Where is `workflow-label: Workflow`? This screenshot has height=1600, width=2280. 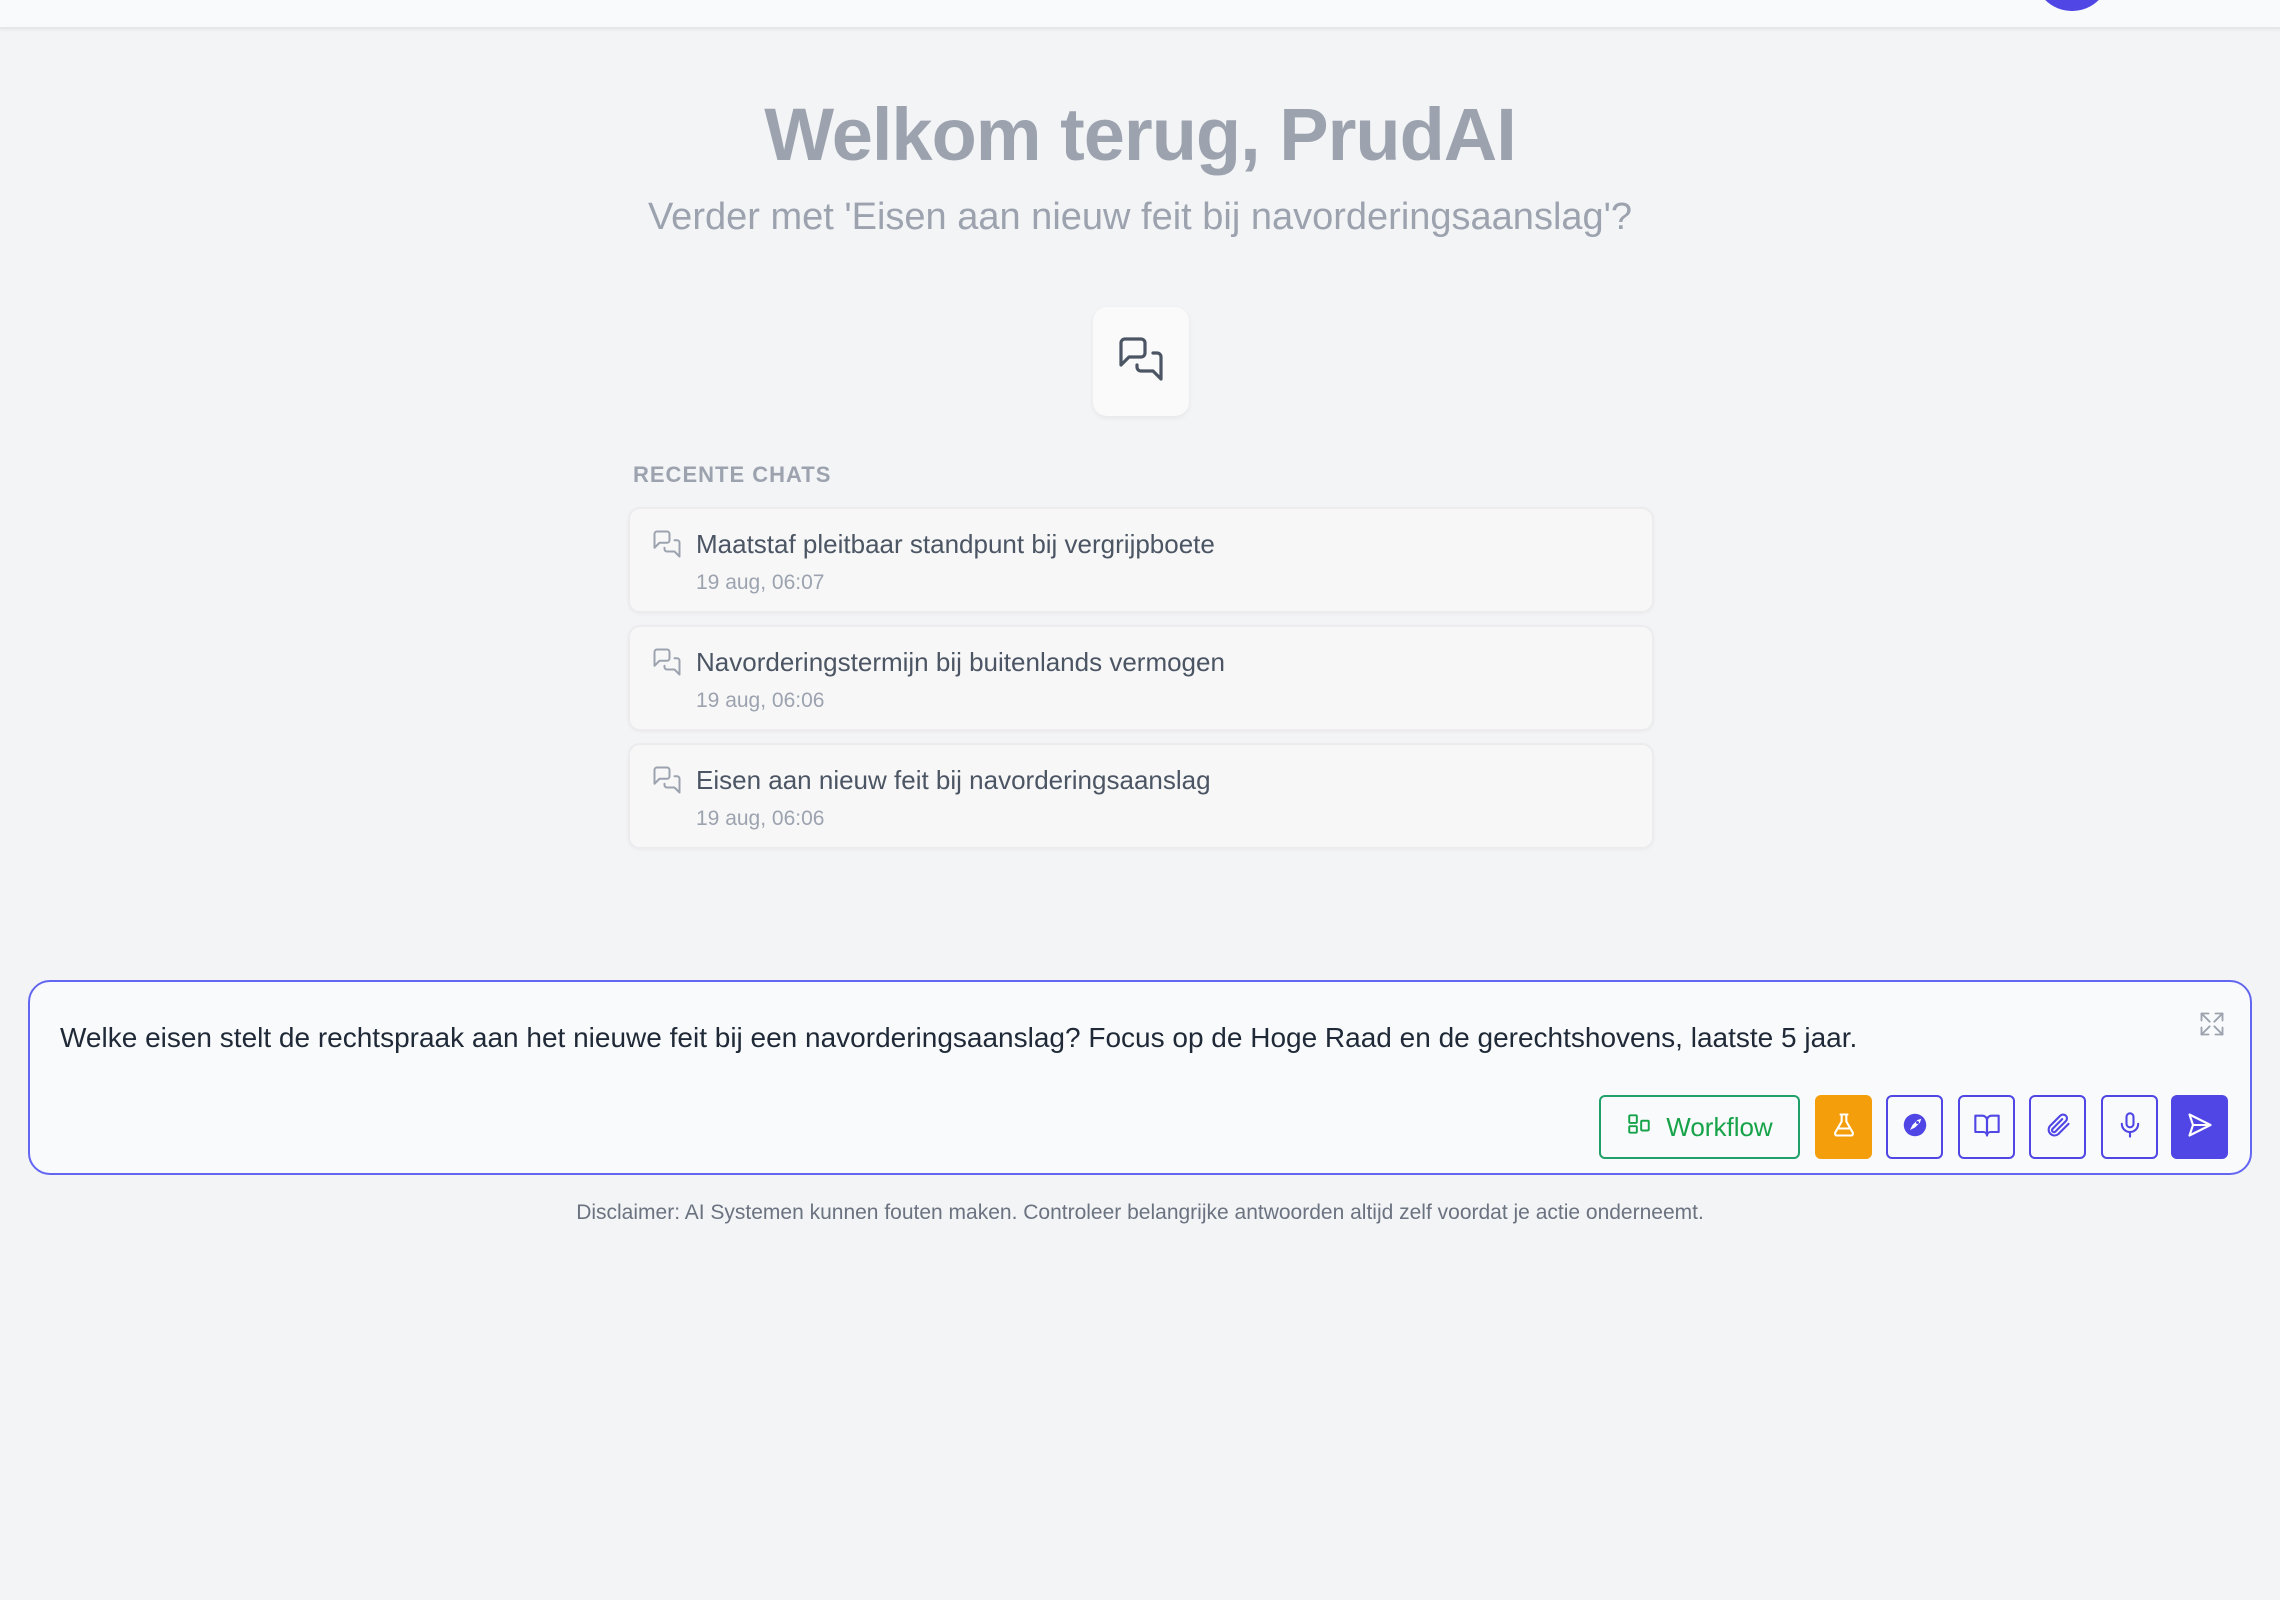 workflow-label: Workflow is located at coordinates (1719, 1126).